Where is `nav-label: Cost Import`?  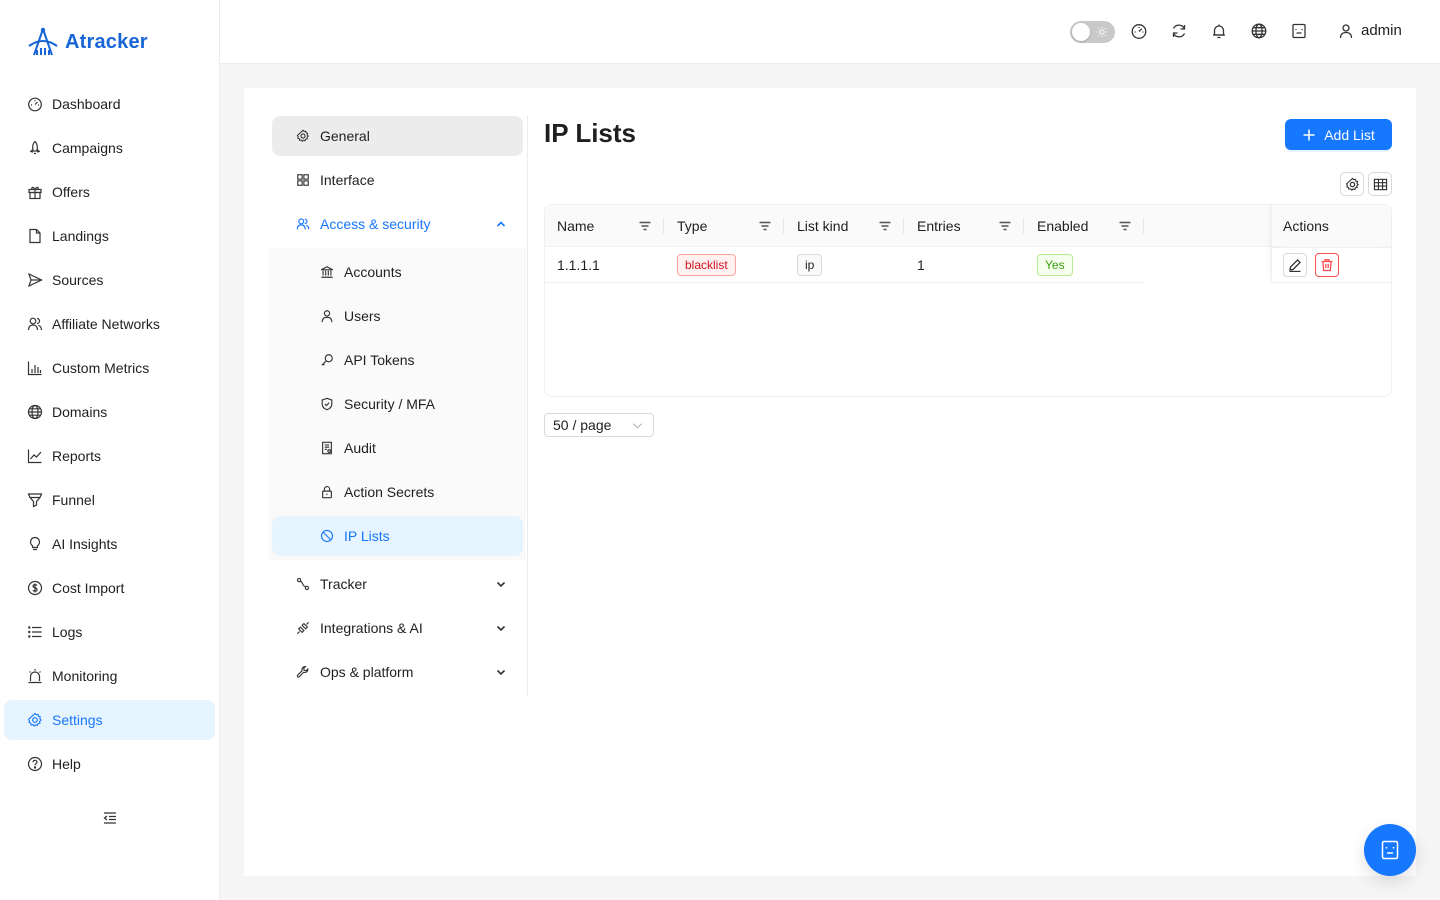 nav-label: Cost Import is located at coordinates (88, 588).